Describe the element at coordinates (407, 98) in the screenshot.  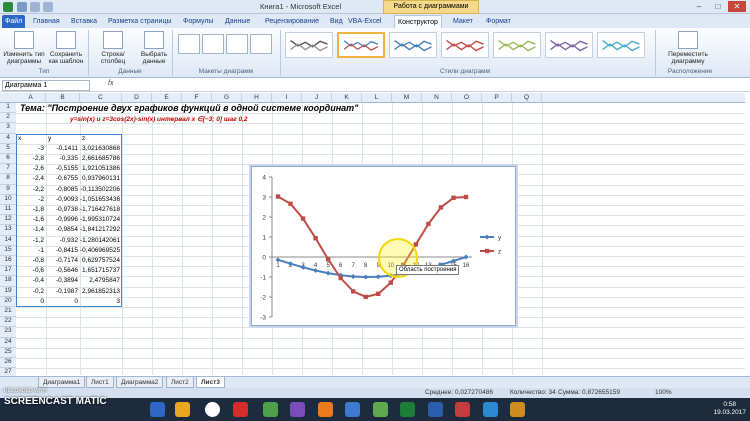
I see `column-header: M` at that location.